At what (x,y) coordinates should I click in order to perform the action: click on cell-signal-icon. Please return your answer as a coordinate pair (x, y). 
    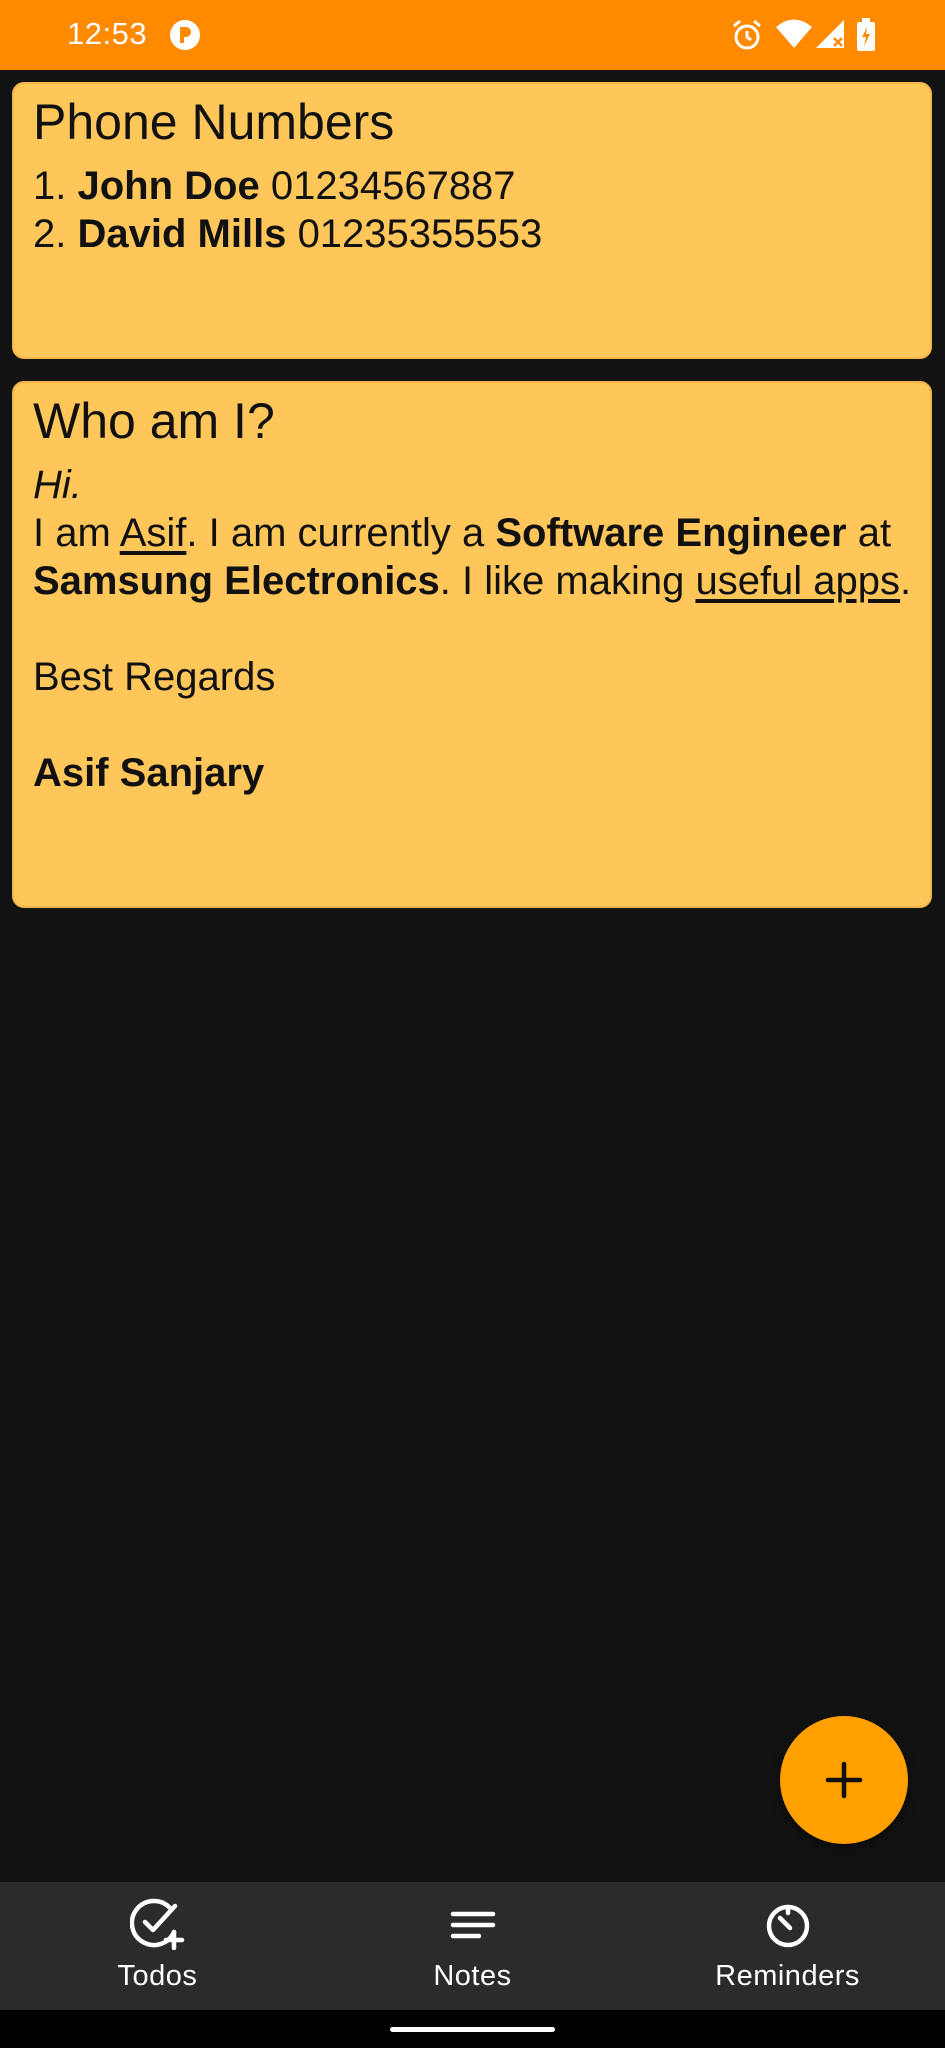
    Looking at the image, I should click on (830, 36).